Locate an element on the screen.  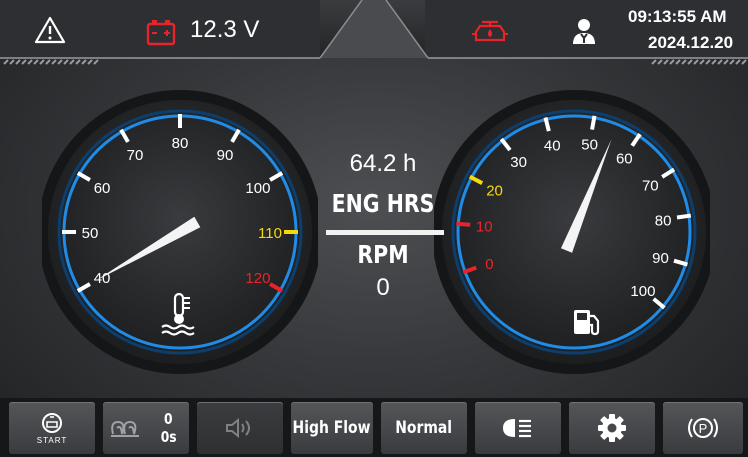
rpm-label: RPM is located at coordinates (383, 254).